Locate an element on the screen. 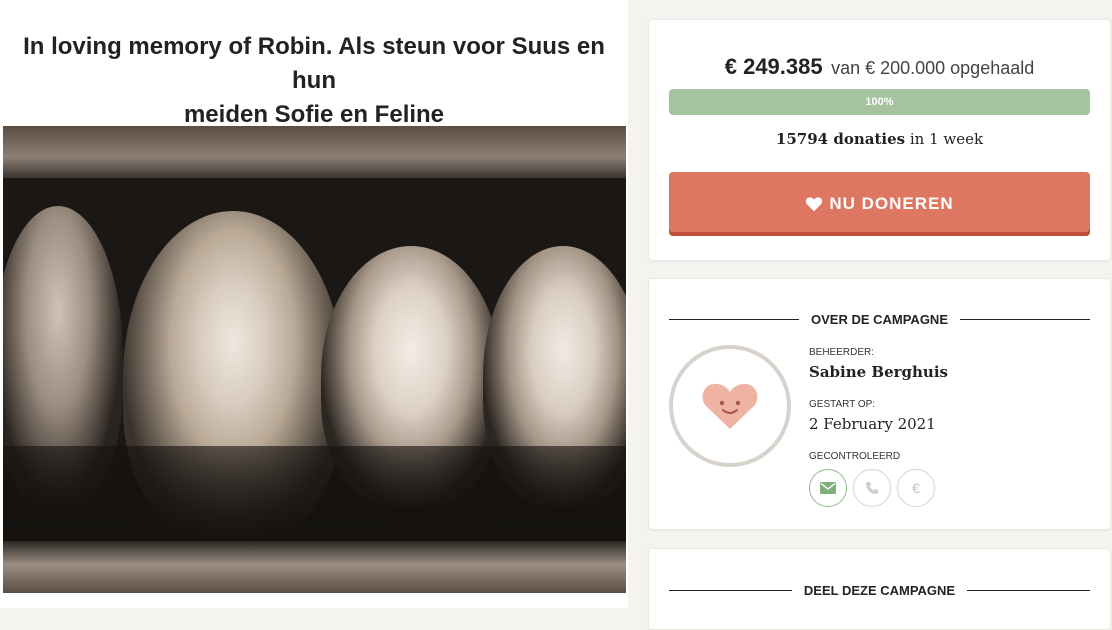 The image size is (1112, 630). about-heading-row: OVER DE CAMPAGNE is located at coordinates (879, 319).